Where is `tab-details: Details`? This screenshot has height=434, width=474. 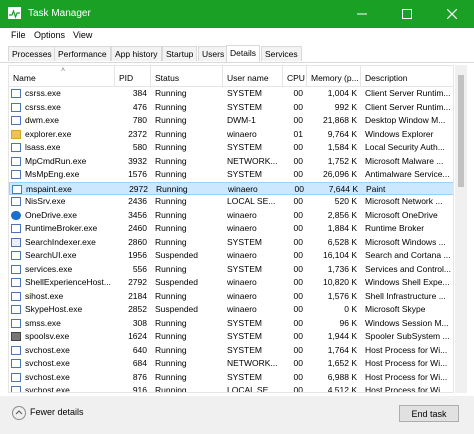
tab-details: Details is located at coordinates (243, 53).